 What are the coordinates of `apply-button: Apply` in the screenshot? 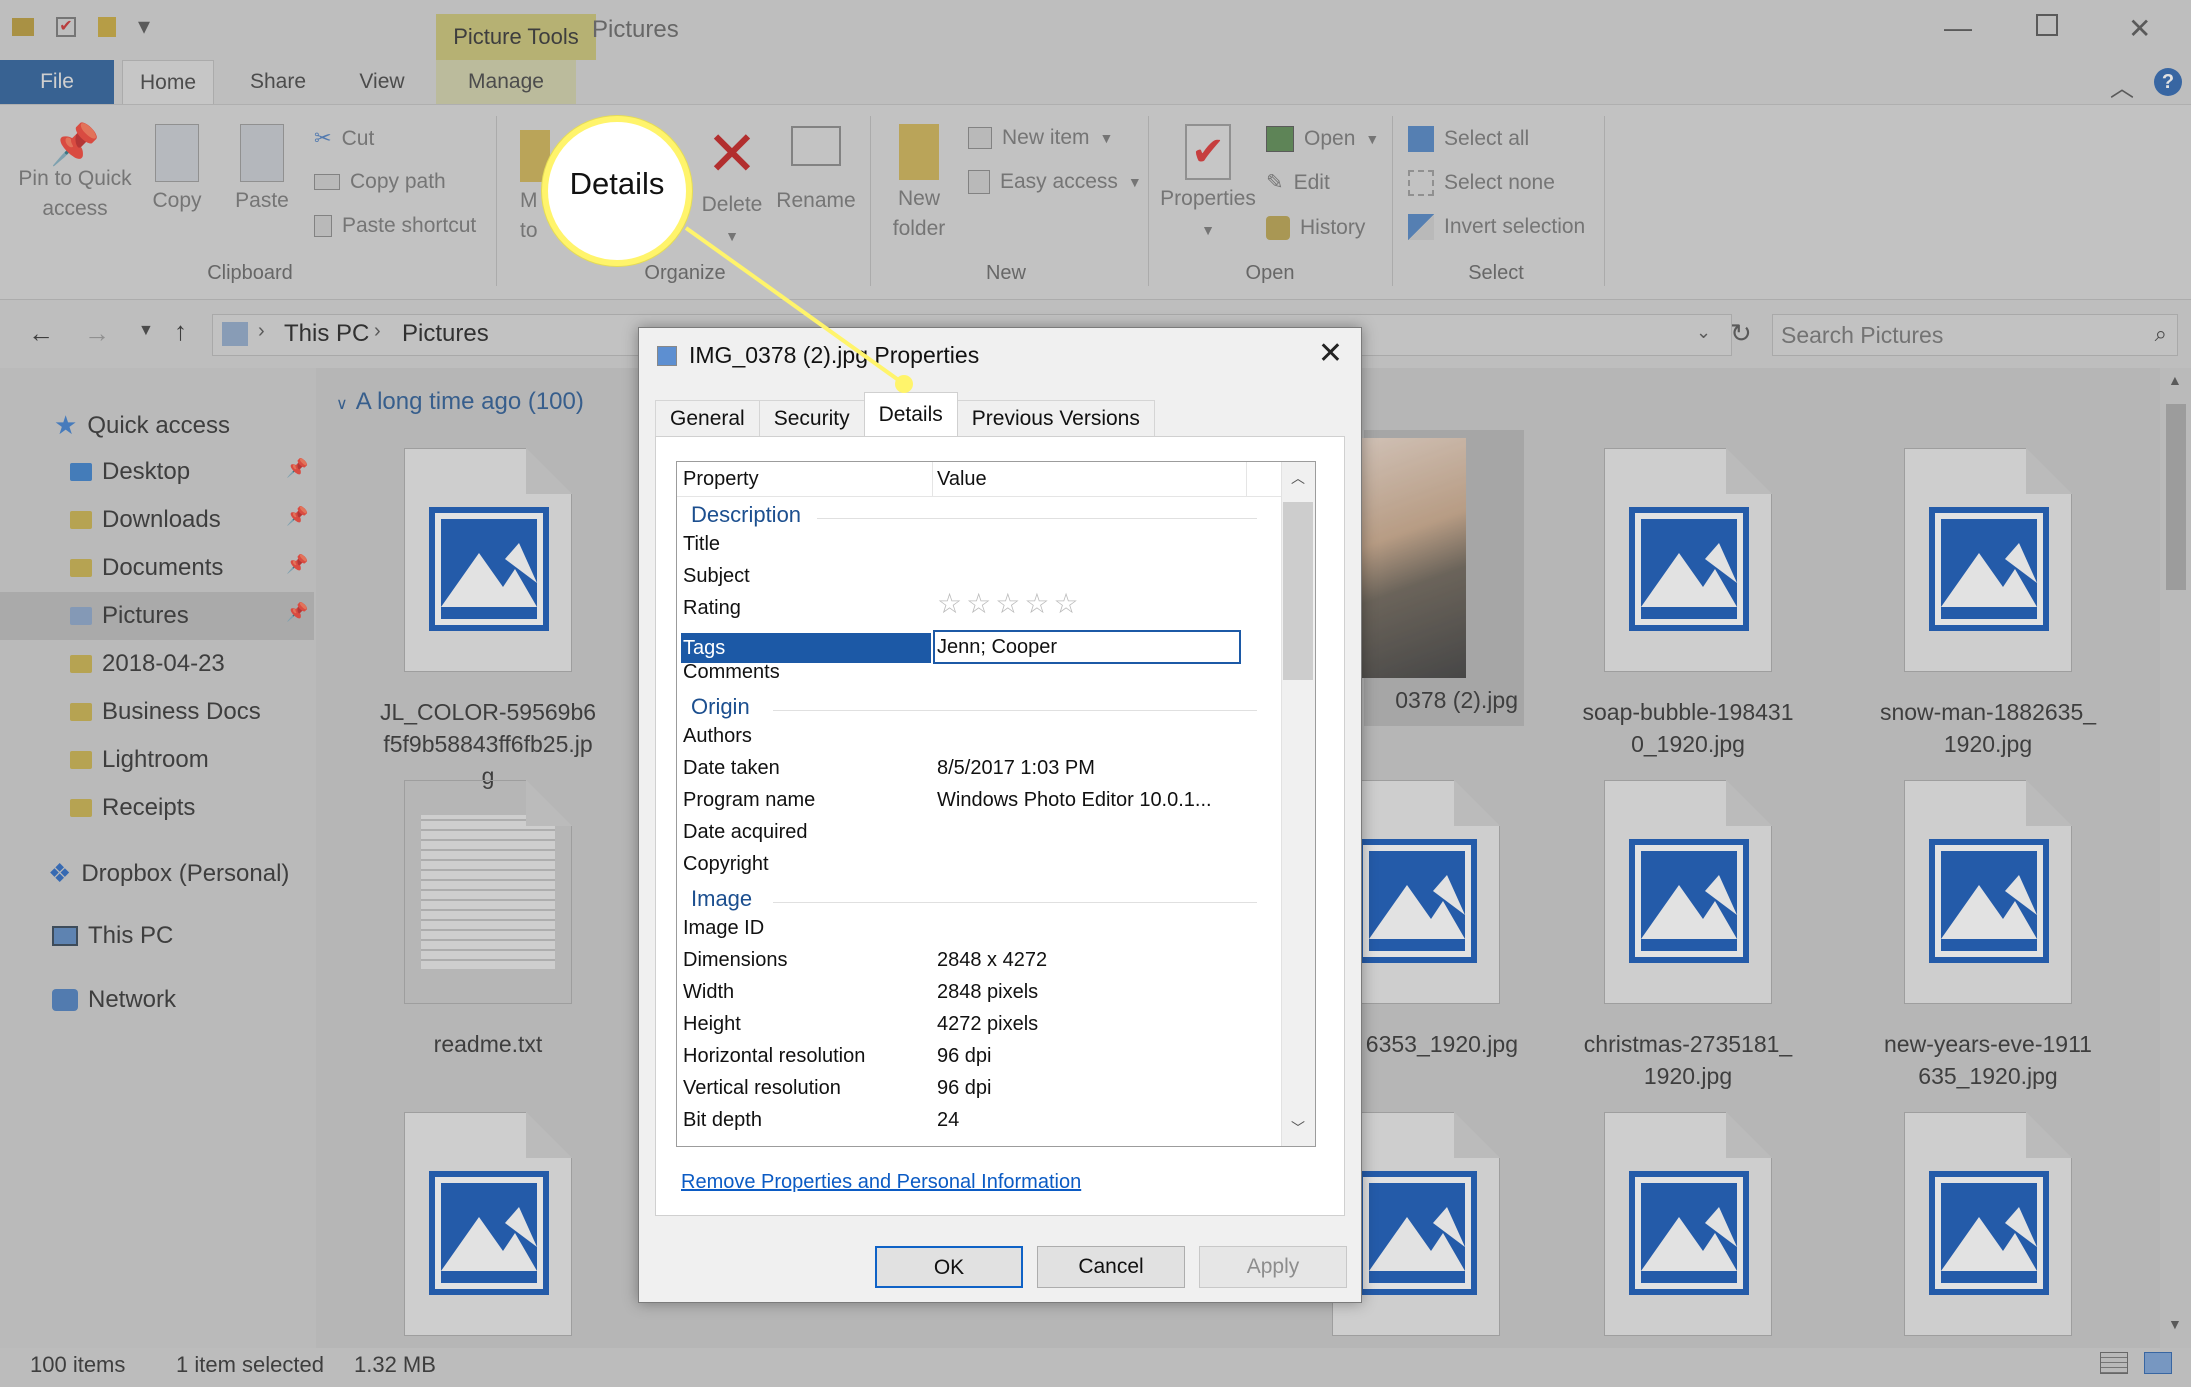 It's located at (1273, 1267).